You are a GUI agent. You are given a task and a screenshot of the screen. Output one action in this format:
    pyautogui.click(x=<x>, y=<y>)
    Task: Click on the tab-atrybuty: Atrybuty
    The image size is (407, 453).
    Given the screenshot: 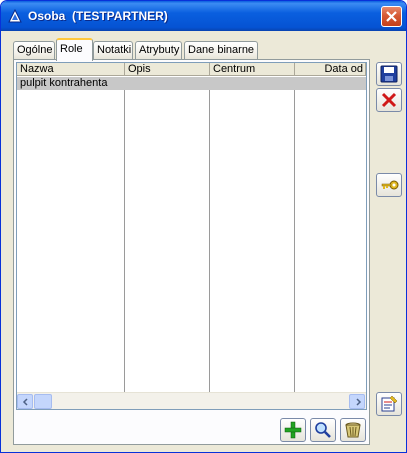 What is the action you would take?
    pyautogui.click(x=158, y=50)
    